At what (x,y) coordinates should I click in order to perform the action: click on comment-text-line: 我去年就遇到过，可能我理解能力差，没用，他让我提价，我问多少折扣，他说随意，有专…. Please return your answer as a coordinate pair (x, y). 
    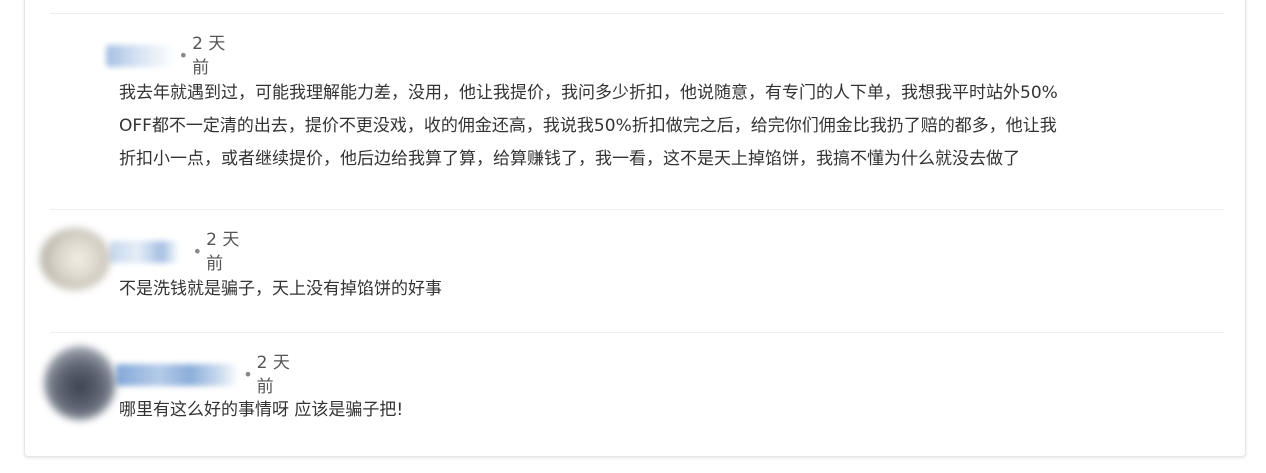
    Looking at the image, I should click on (588, 93).